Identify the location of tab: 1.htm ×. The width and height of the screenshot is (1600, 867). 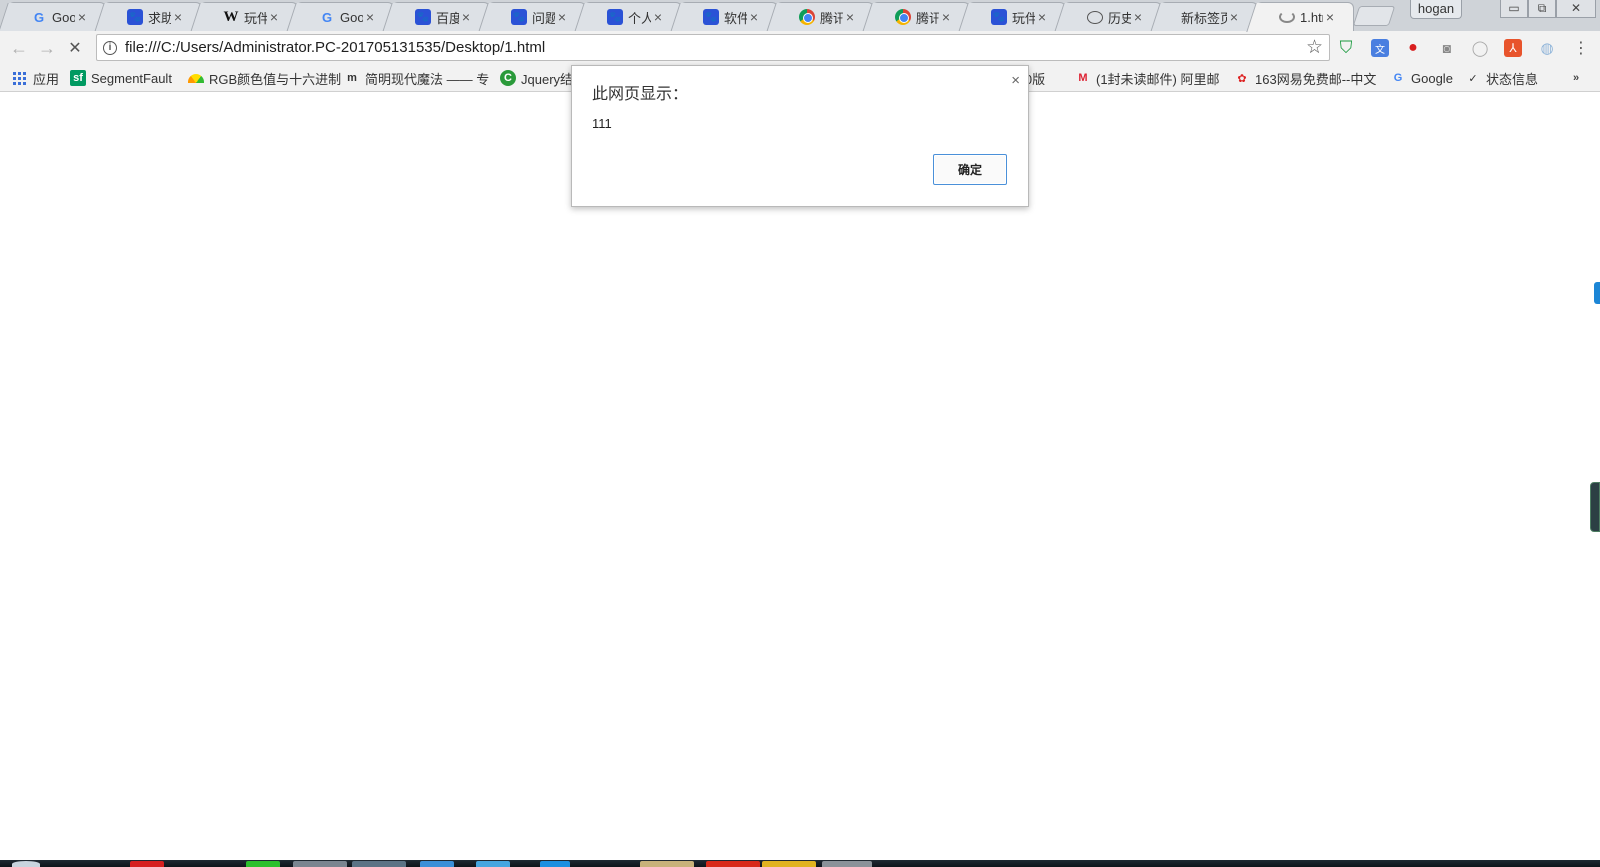
(1305, 16).